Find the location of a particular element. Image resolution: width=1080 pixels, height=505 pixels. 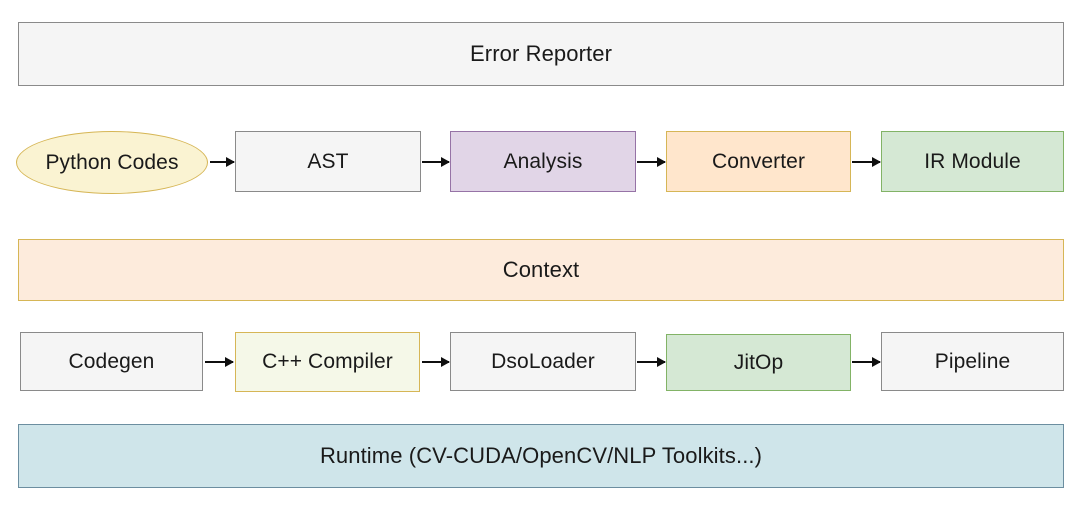

node-jitop: JitOp is located at coordinates (758, 362).